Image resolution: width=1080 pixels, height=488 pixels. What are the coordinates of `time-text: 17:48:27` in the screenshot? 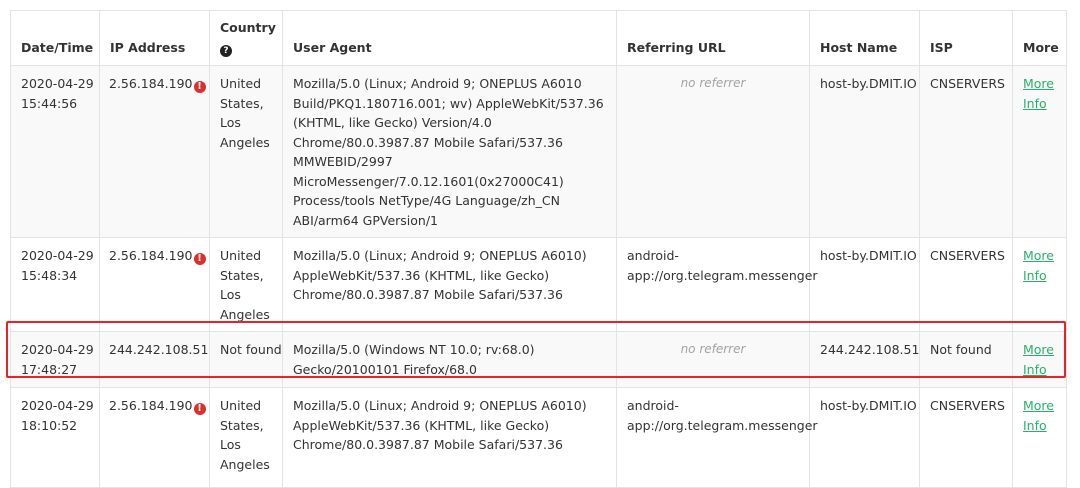 It's located at (49, 369).